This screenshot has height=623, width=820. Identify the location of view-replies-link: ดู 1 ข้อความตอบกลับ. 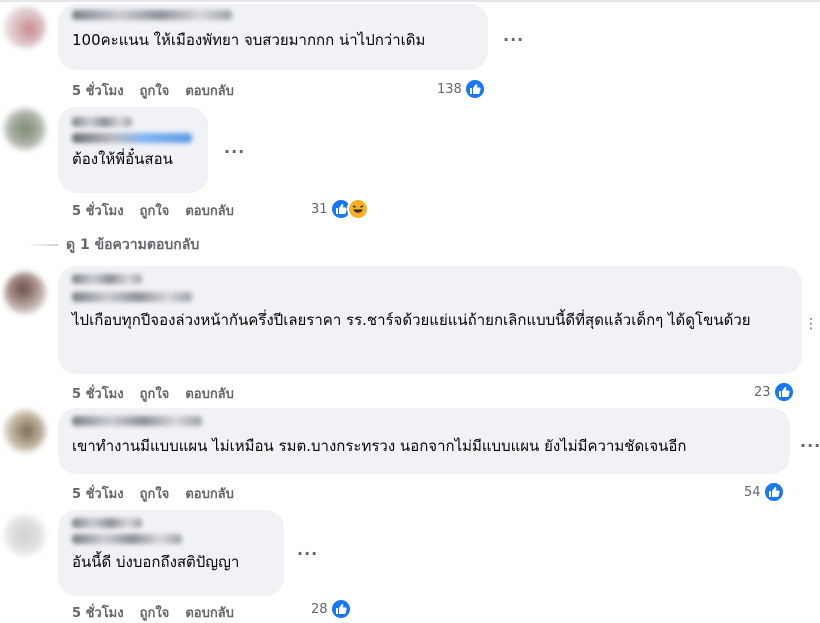
(132, 245).